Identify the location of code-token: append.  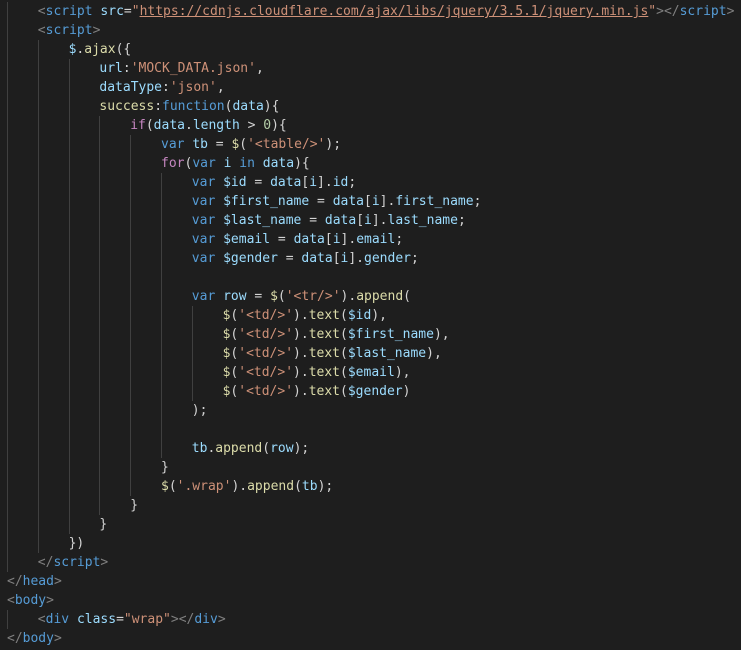
(239, 448).